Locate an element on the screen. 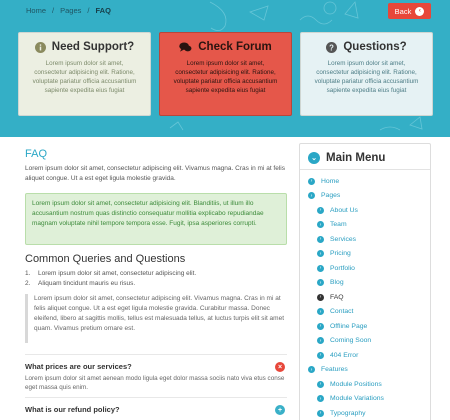 The width and height of the screenshot is (450, 420). sidebar-item-label: Module Variations is located at coordinates (357, 399).